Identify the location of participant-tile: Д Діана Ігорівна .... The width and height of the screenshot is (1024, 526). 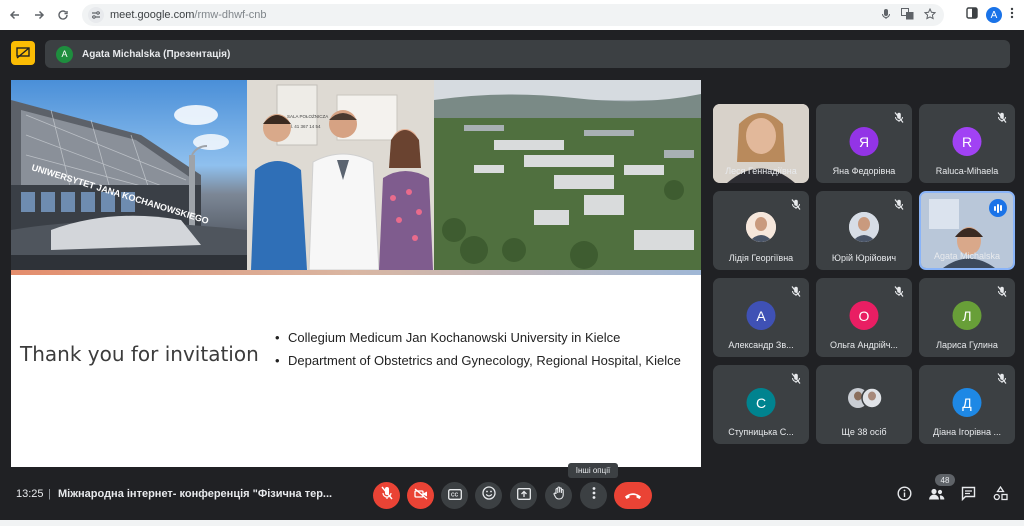
(967, 404).